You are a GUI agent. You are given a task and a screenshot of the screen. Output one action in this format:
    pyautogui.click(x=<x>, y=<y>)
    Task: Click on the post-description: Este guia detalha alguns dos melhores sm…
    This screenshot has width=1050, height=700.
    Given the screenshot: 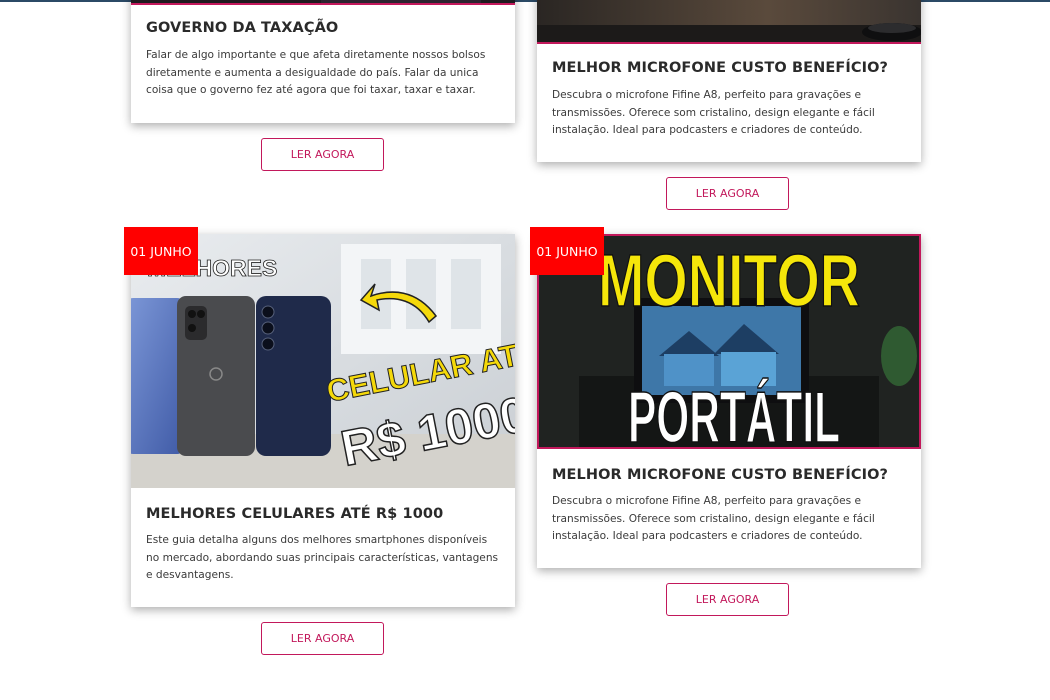 What is the action you would take?
    pyautogui.click(x=322, y=557)
    